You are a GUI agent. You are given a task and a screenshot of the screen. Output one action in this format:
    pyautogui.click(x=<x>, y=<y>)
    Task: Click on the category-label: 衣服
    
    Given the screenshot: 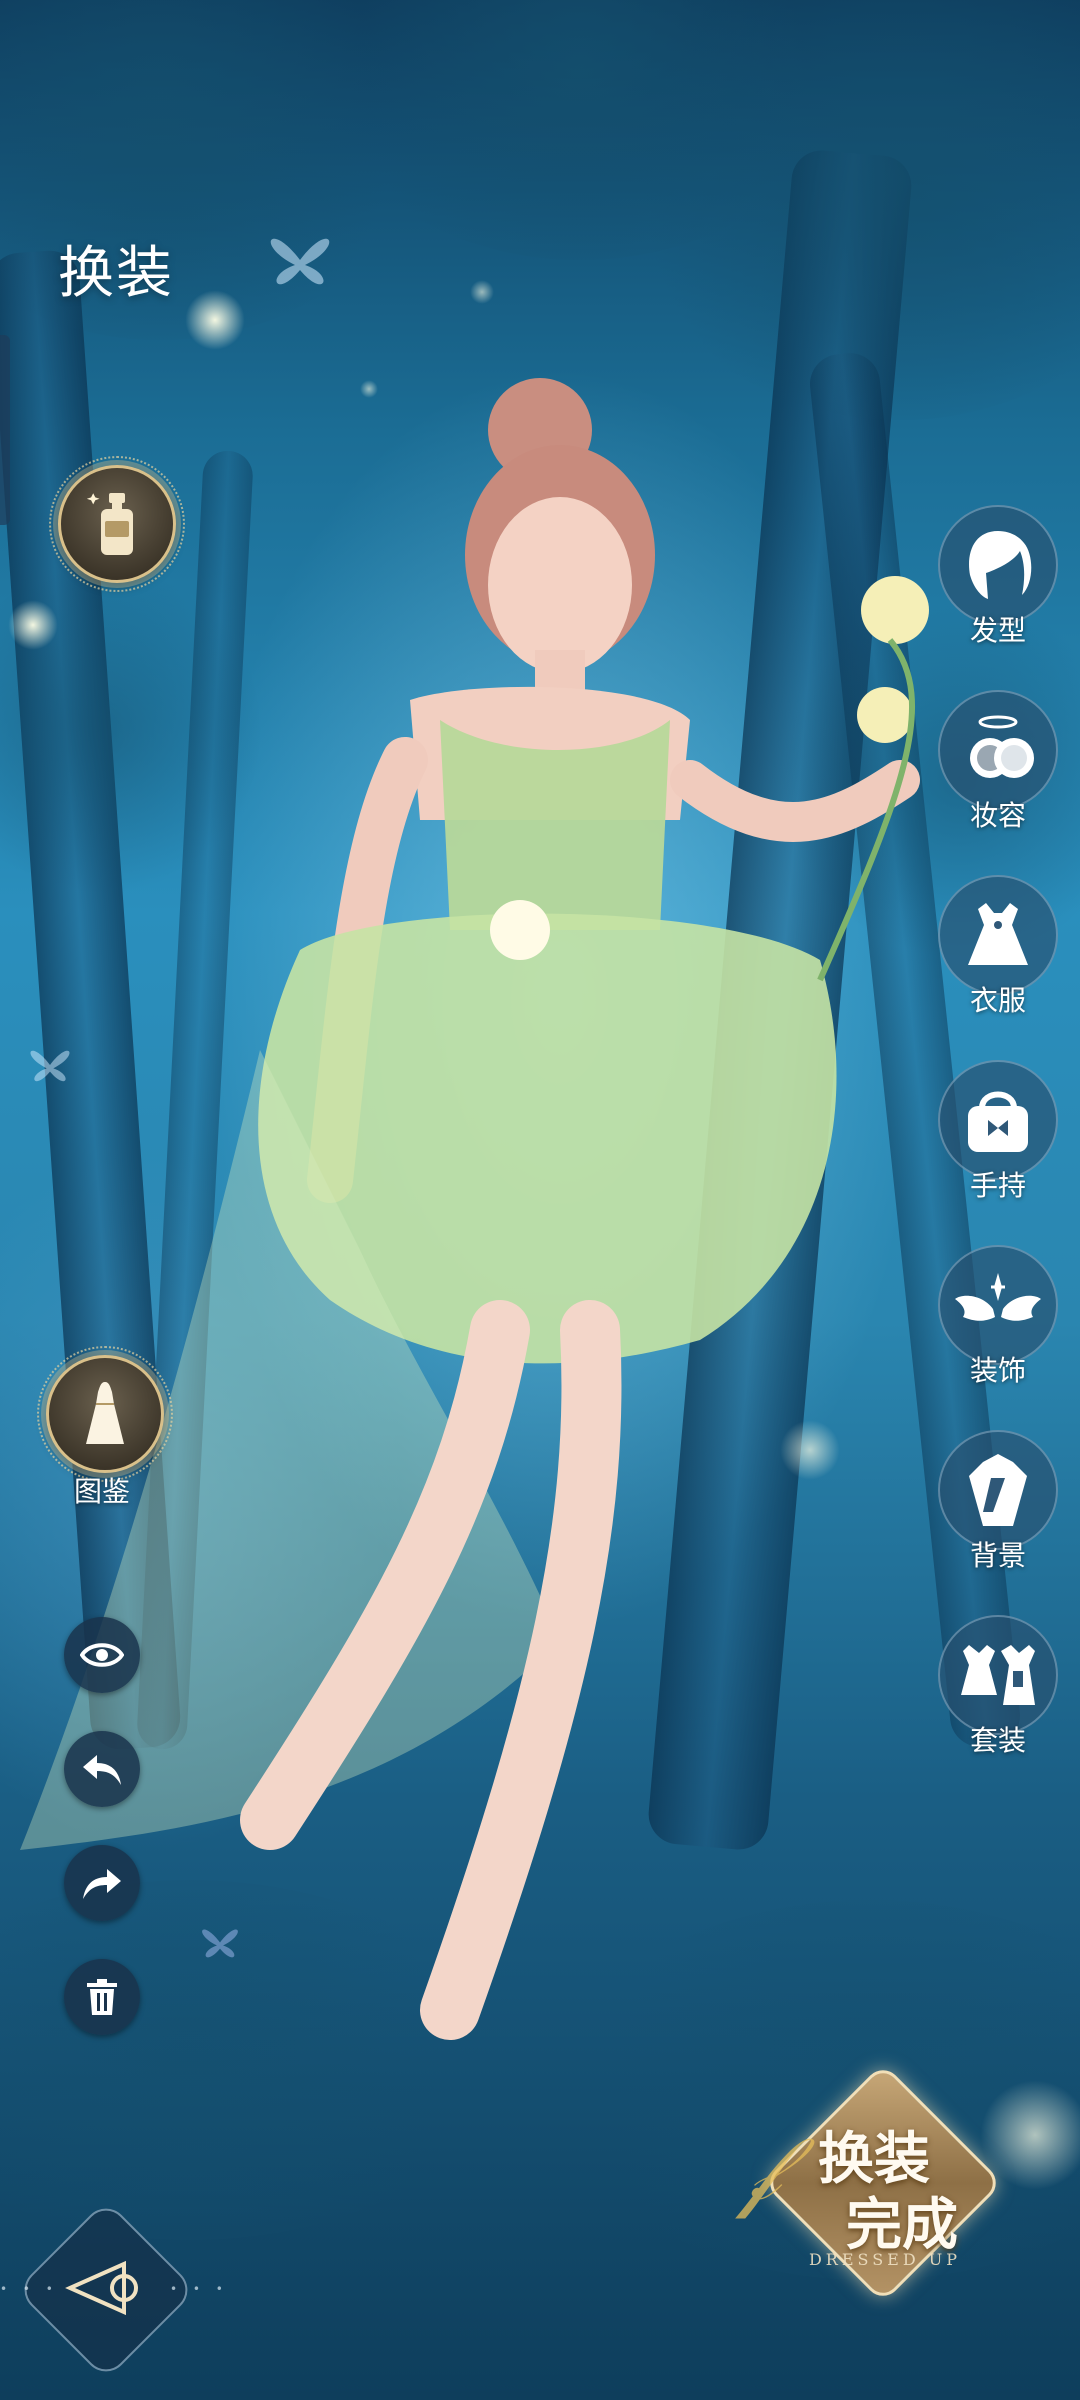 What is the action you would take?
    pyautogui.click(x=997, y=1000)
    